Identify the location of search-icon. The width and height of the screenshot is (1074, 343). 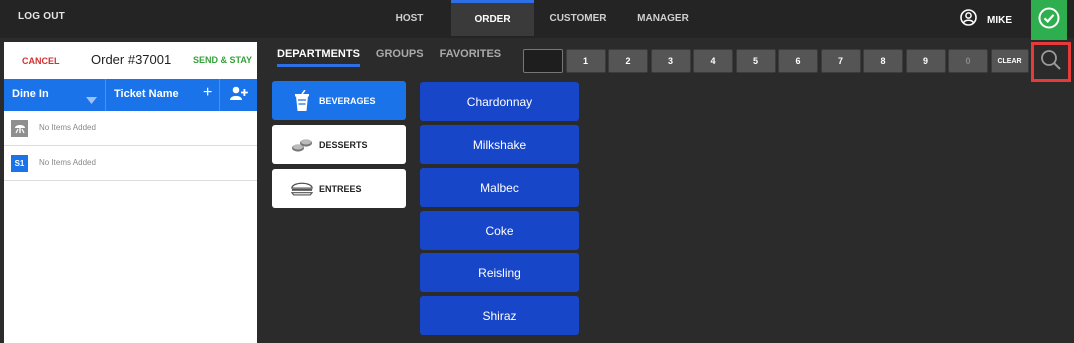
(1051, 62).